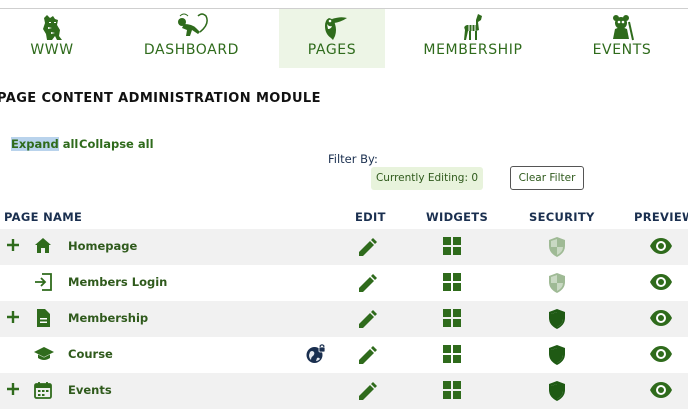 The width and height of the screenshot is (688, 409). I want to click on col-header-page-name: PAGE NAME, so click(43, 217).